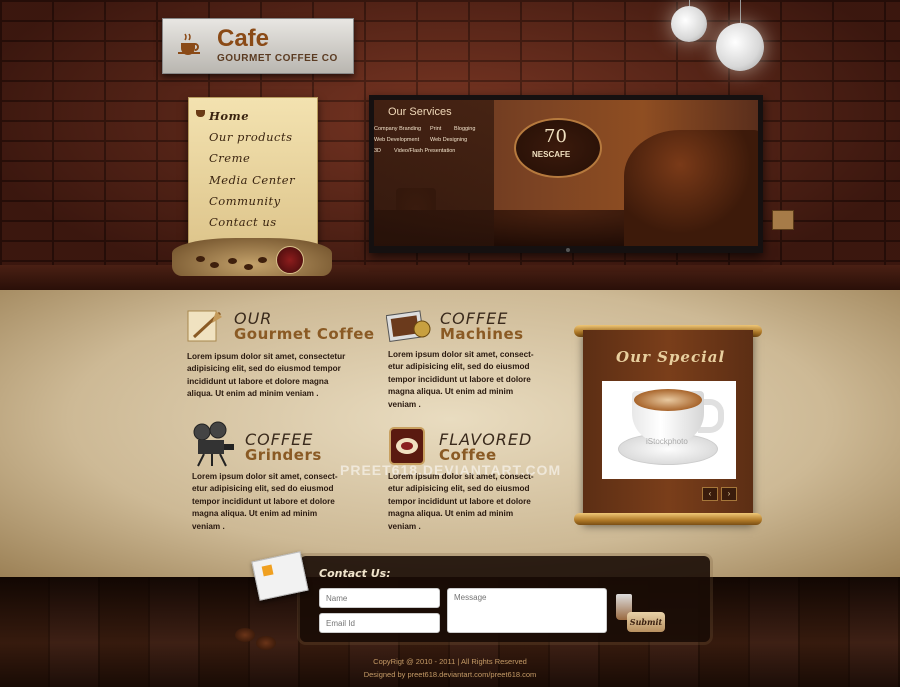 This screenshot has width=900, height=687. What do you see at coordinates (204, 326) in the screenshot?
I see `paper-quill-icon` at bounding box center [204, 326].